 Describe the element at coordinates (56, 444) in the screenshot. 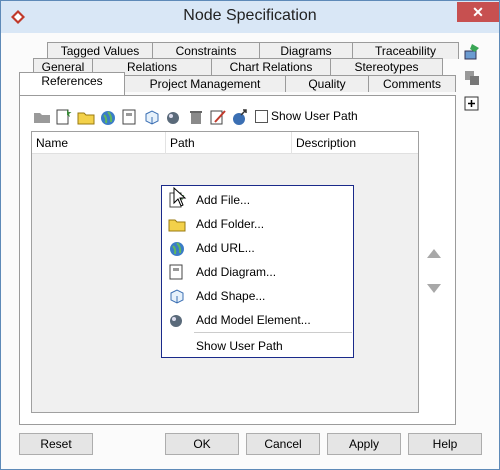

I see `reset-button: Reset` at that location.